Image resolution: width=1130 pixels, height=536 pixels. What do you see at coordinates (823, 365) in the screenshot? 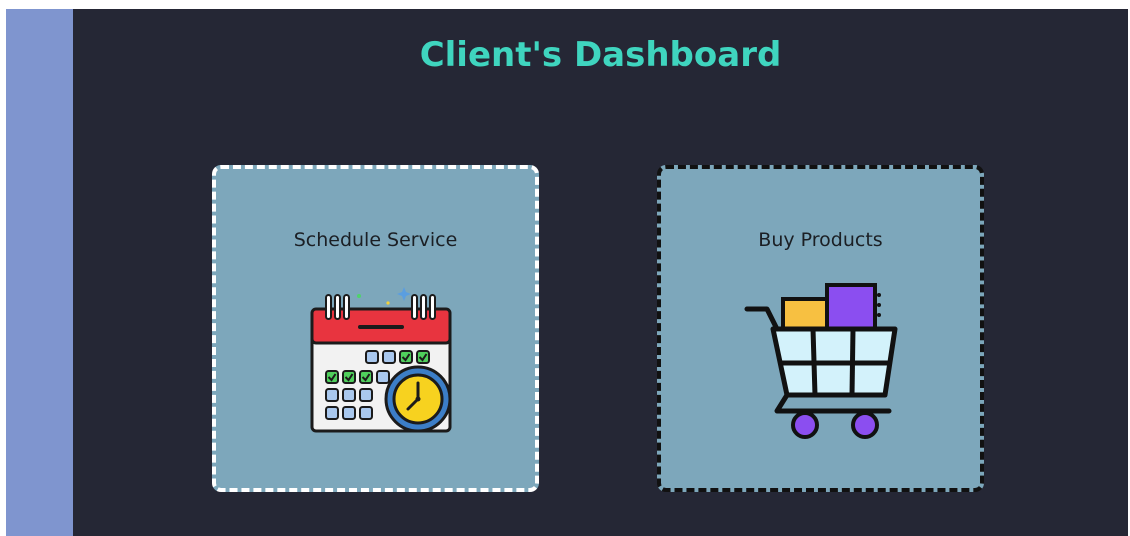
I see `shopping-cart-icon` at bounding box center [823, 365].